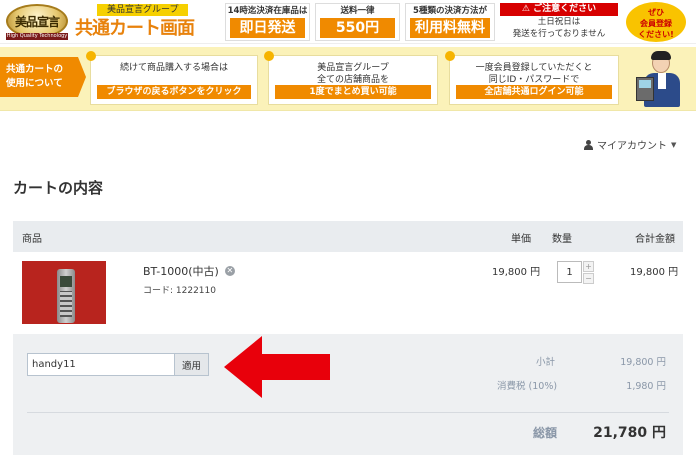  What do you see at coordinates (277, 367) in the screenshot?
I see `red-arrow-icon` at bounding box center [277, 367].